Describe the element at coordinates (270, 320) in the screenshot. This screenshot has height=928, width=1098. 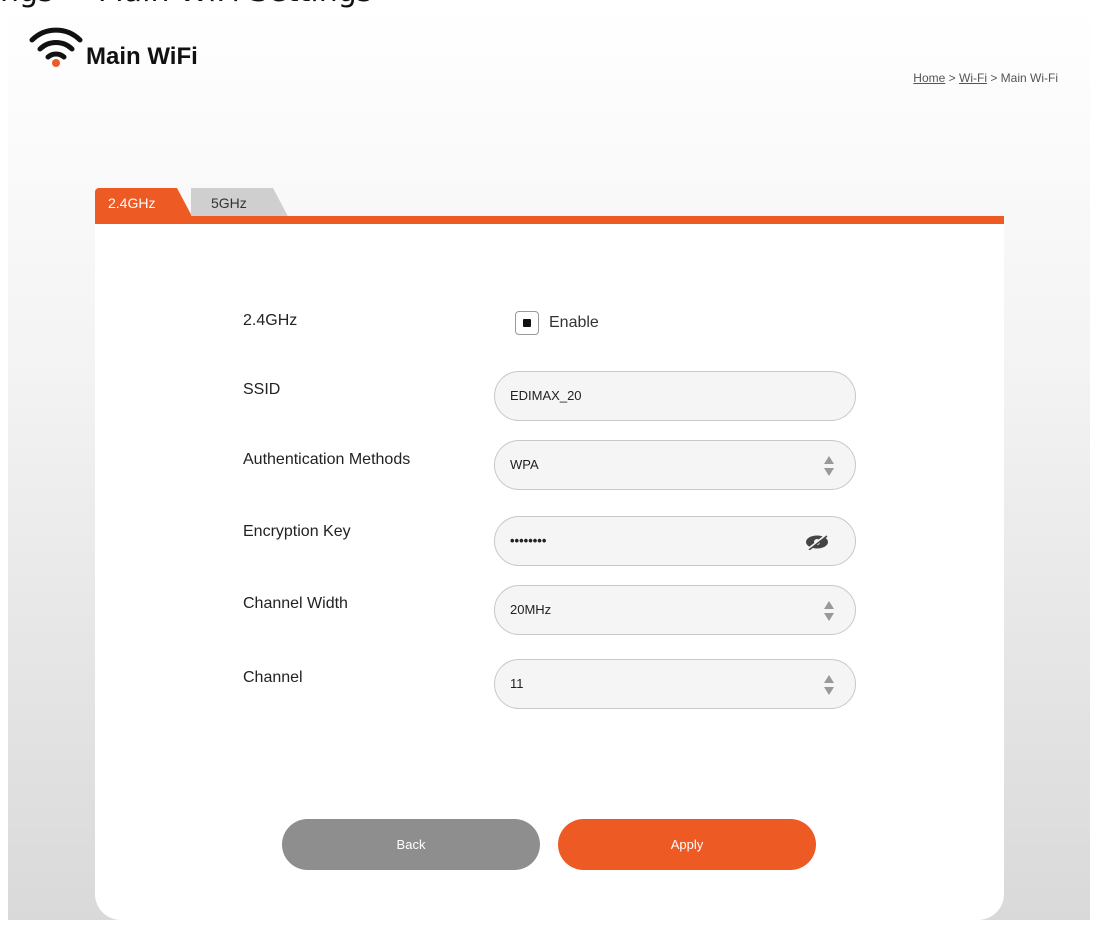
I see `band-label: 2.4GHz` at that location.